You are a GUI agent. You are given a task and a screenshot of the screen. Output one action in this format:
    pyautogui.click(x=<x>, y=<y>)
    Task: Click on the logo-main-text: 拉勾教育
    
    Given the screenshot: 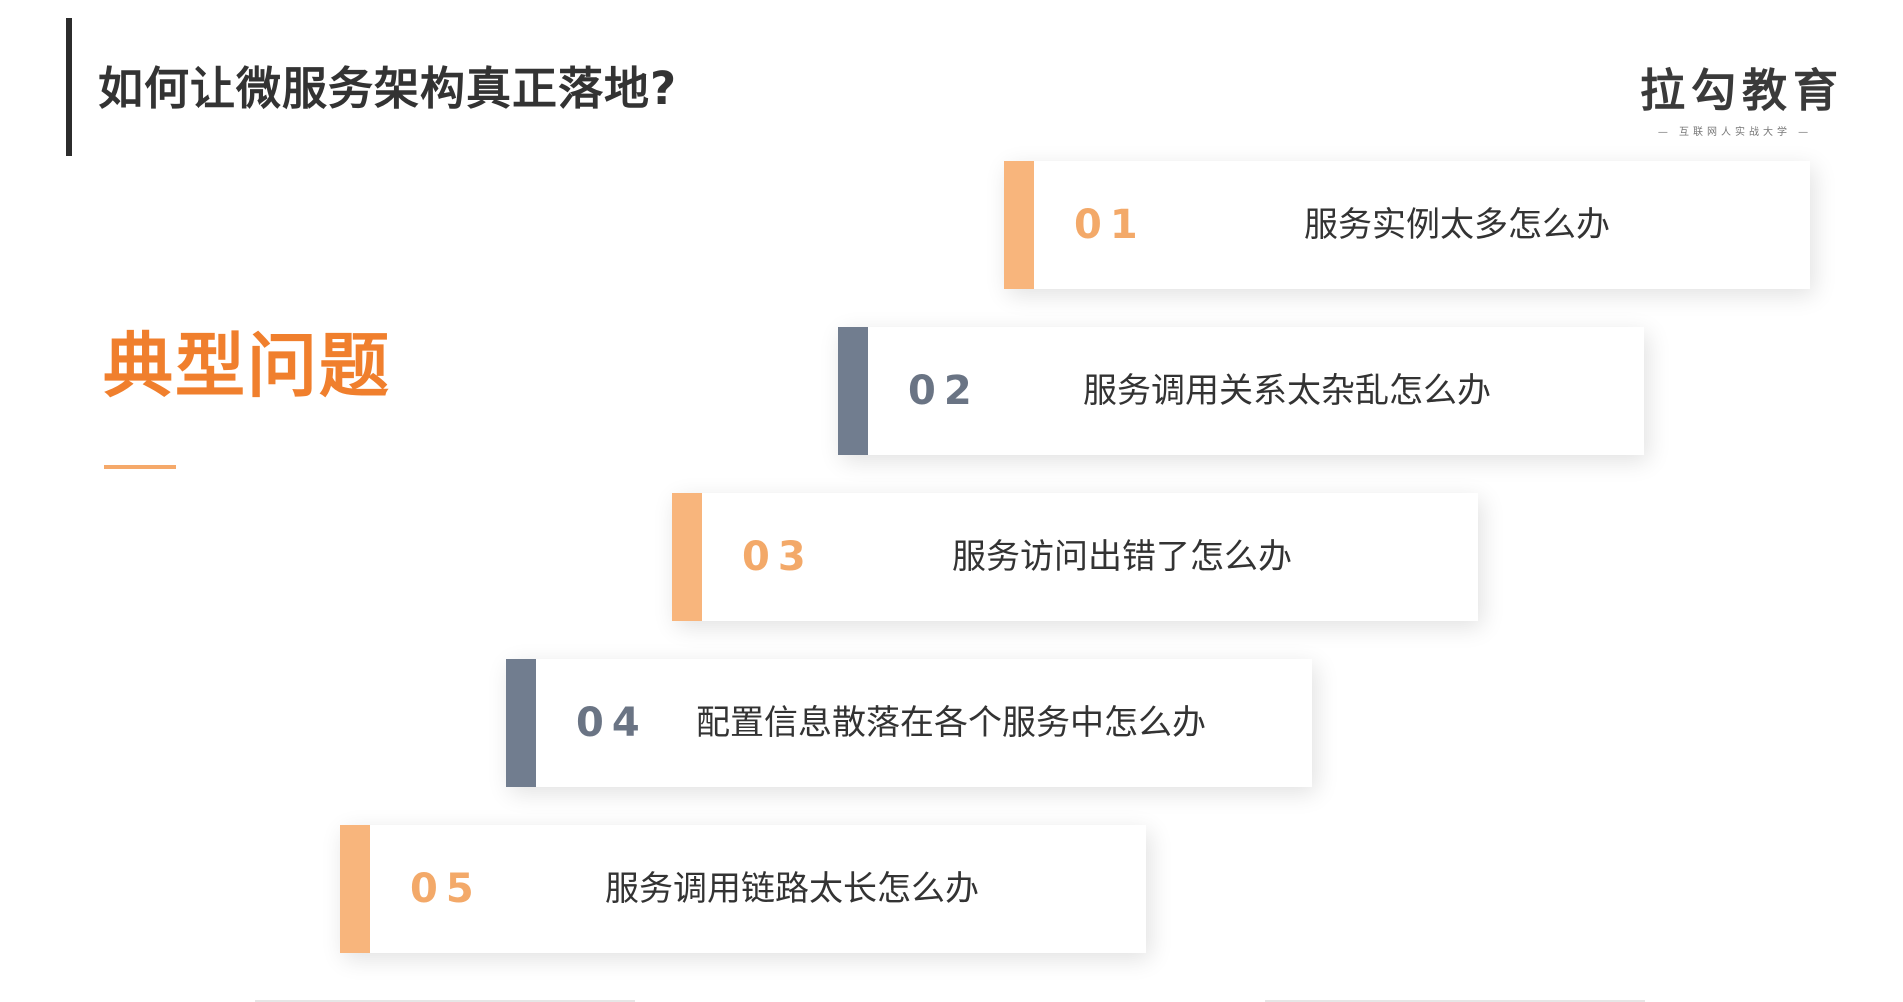 What is the action you would take?
    pyautogui.click(x=1742, y=90)
    